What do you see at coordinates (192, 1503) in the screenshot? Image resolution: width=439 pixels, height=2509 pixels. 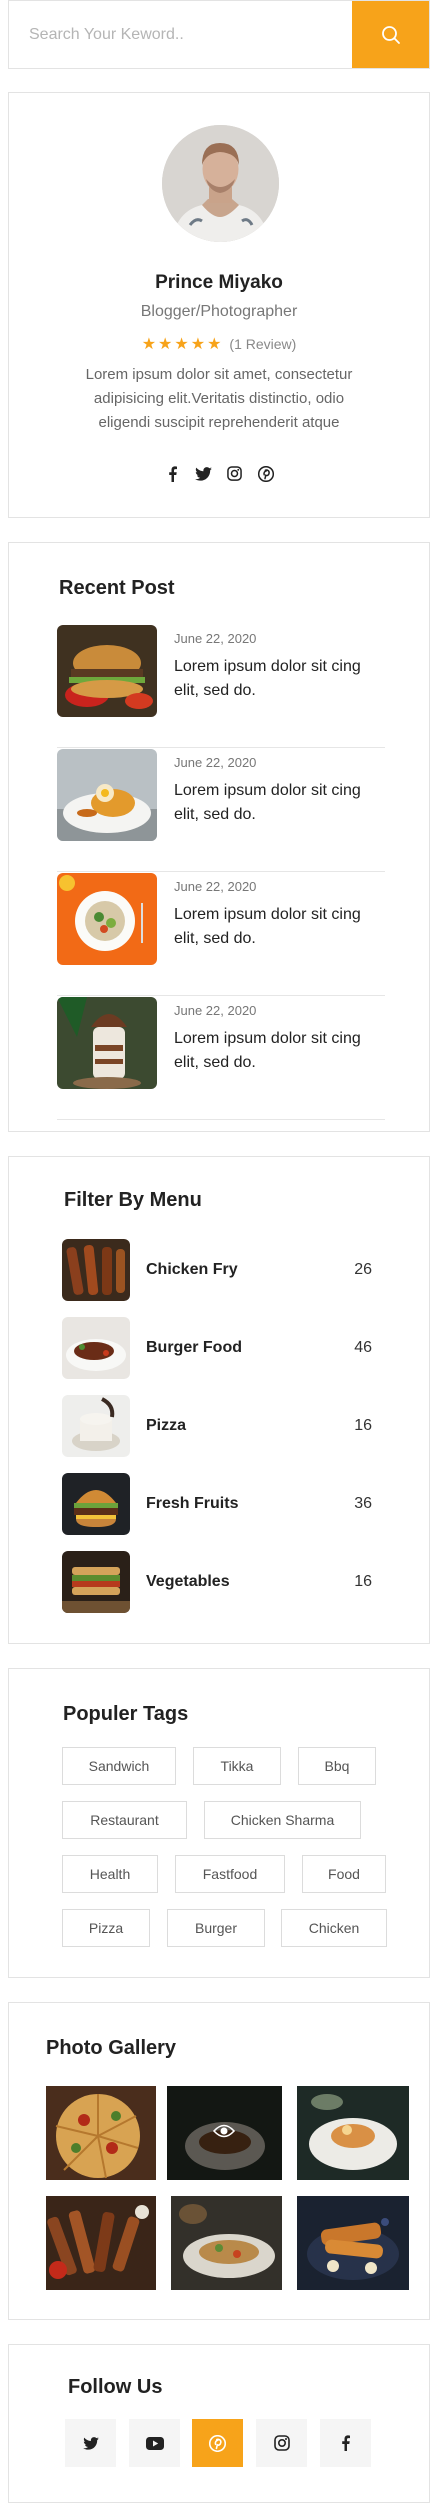 I see `menu-item-name: Fresh Fruits` at bounding box center [192, 1503].